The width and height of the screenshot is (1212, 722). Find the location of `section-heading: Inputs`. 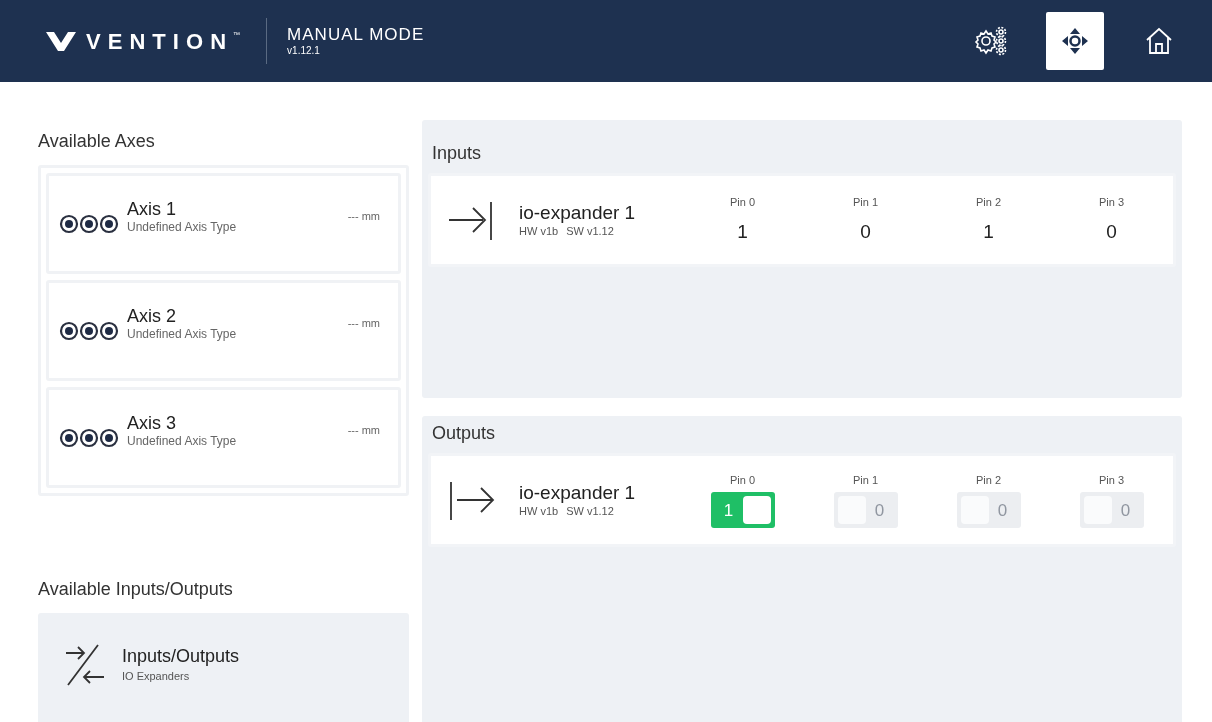

section-heading: Inputs is located at coordinates (457, 153).